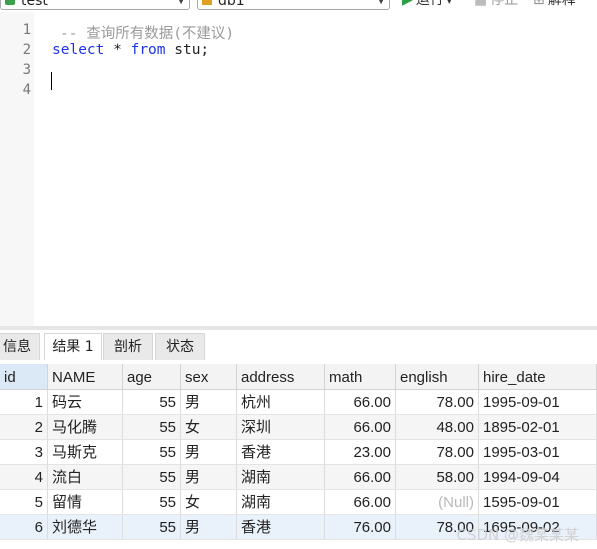 The image size is (597, 549). I want to click on explain-label: 解释, so click(561, 4).